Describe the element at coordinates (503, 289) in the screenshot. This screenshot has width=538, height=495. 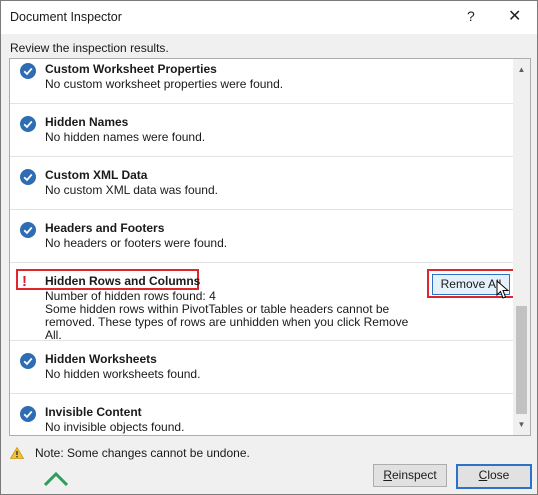
I see `mouse-pointer-icon` at that location.